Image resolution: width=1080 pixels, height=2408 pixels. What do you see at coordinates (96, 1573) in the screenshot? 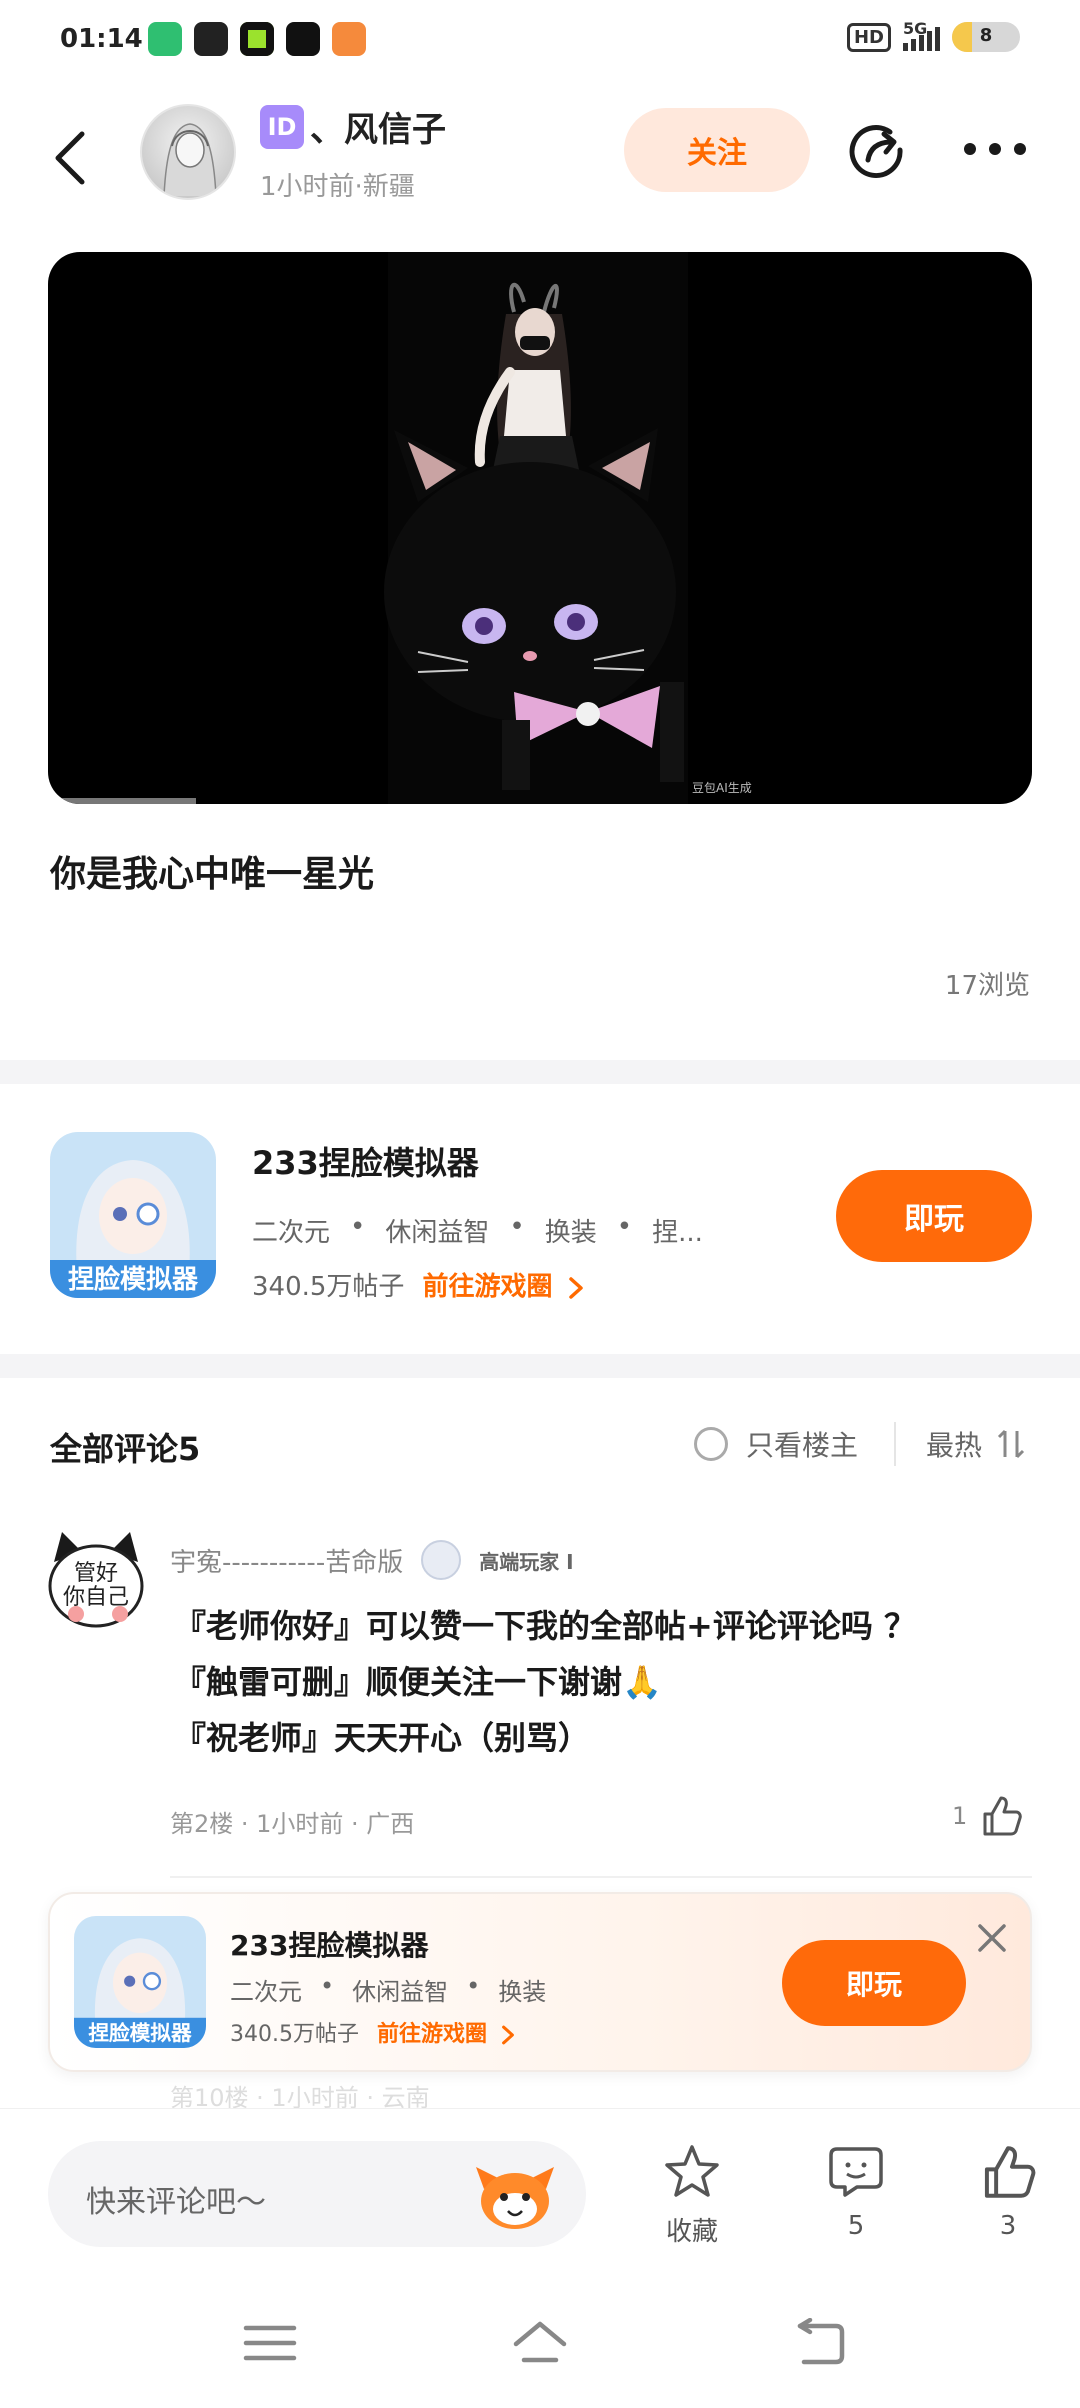
I see `svg-text: 管好` at bounding box center [96, 1573].